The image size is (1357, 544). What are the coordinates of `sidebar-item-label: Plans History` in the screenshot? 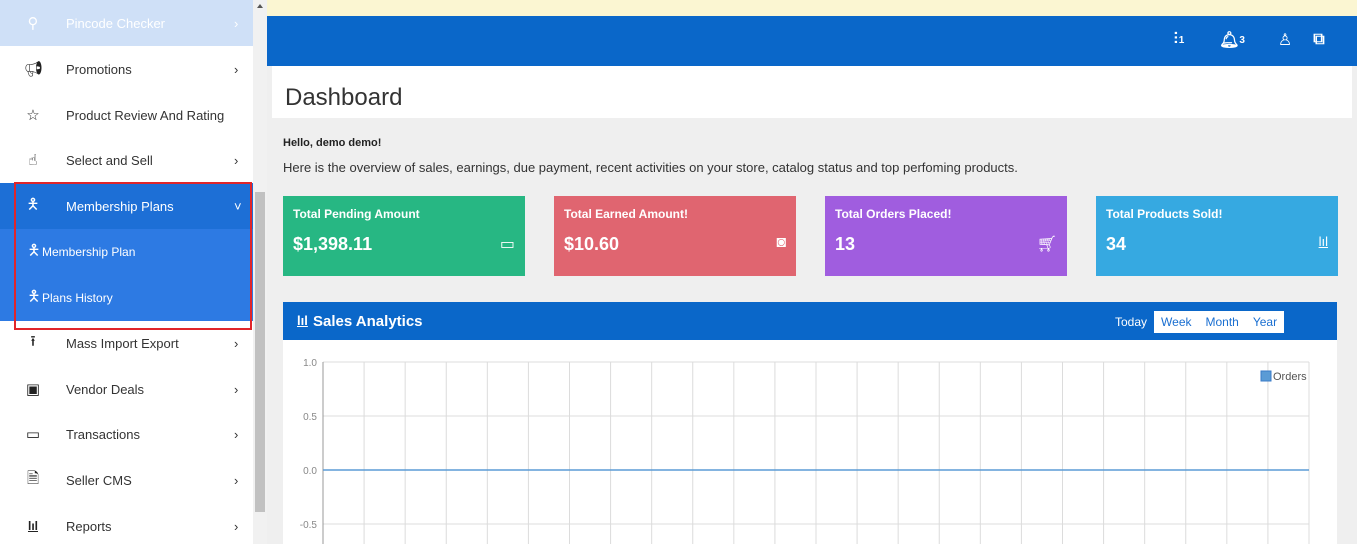 It's located at (77, 298).